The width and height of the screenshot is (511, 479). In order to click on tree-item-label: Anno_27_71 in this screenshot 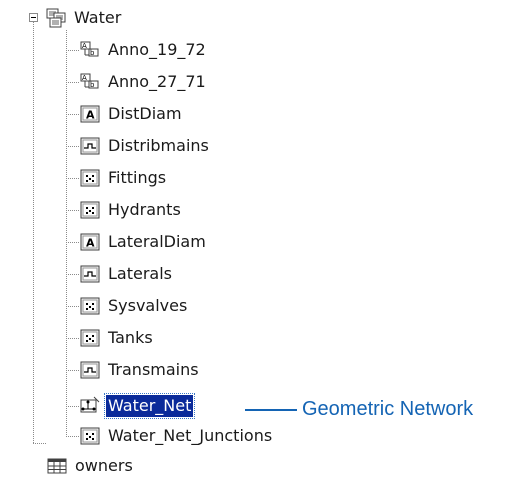, I will do `click(157, 81)`.